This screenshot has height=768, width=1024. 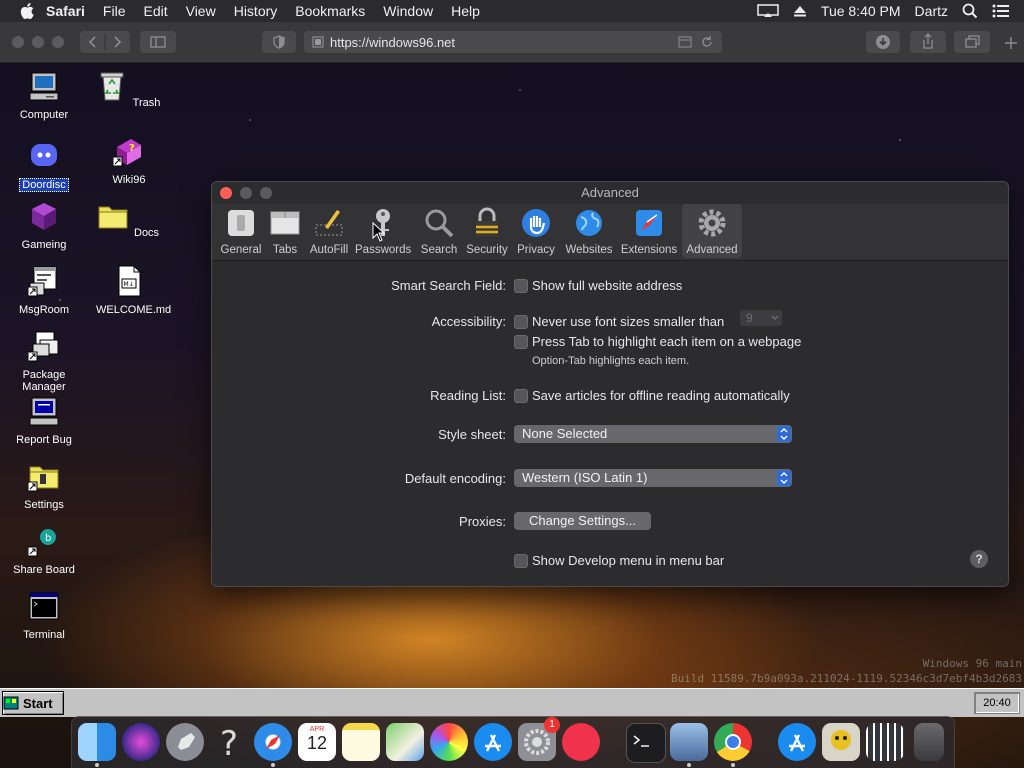 I want to click on develop-menu-checkbox, so click(x=521, y=561).